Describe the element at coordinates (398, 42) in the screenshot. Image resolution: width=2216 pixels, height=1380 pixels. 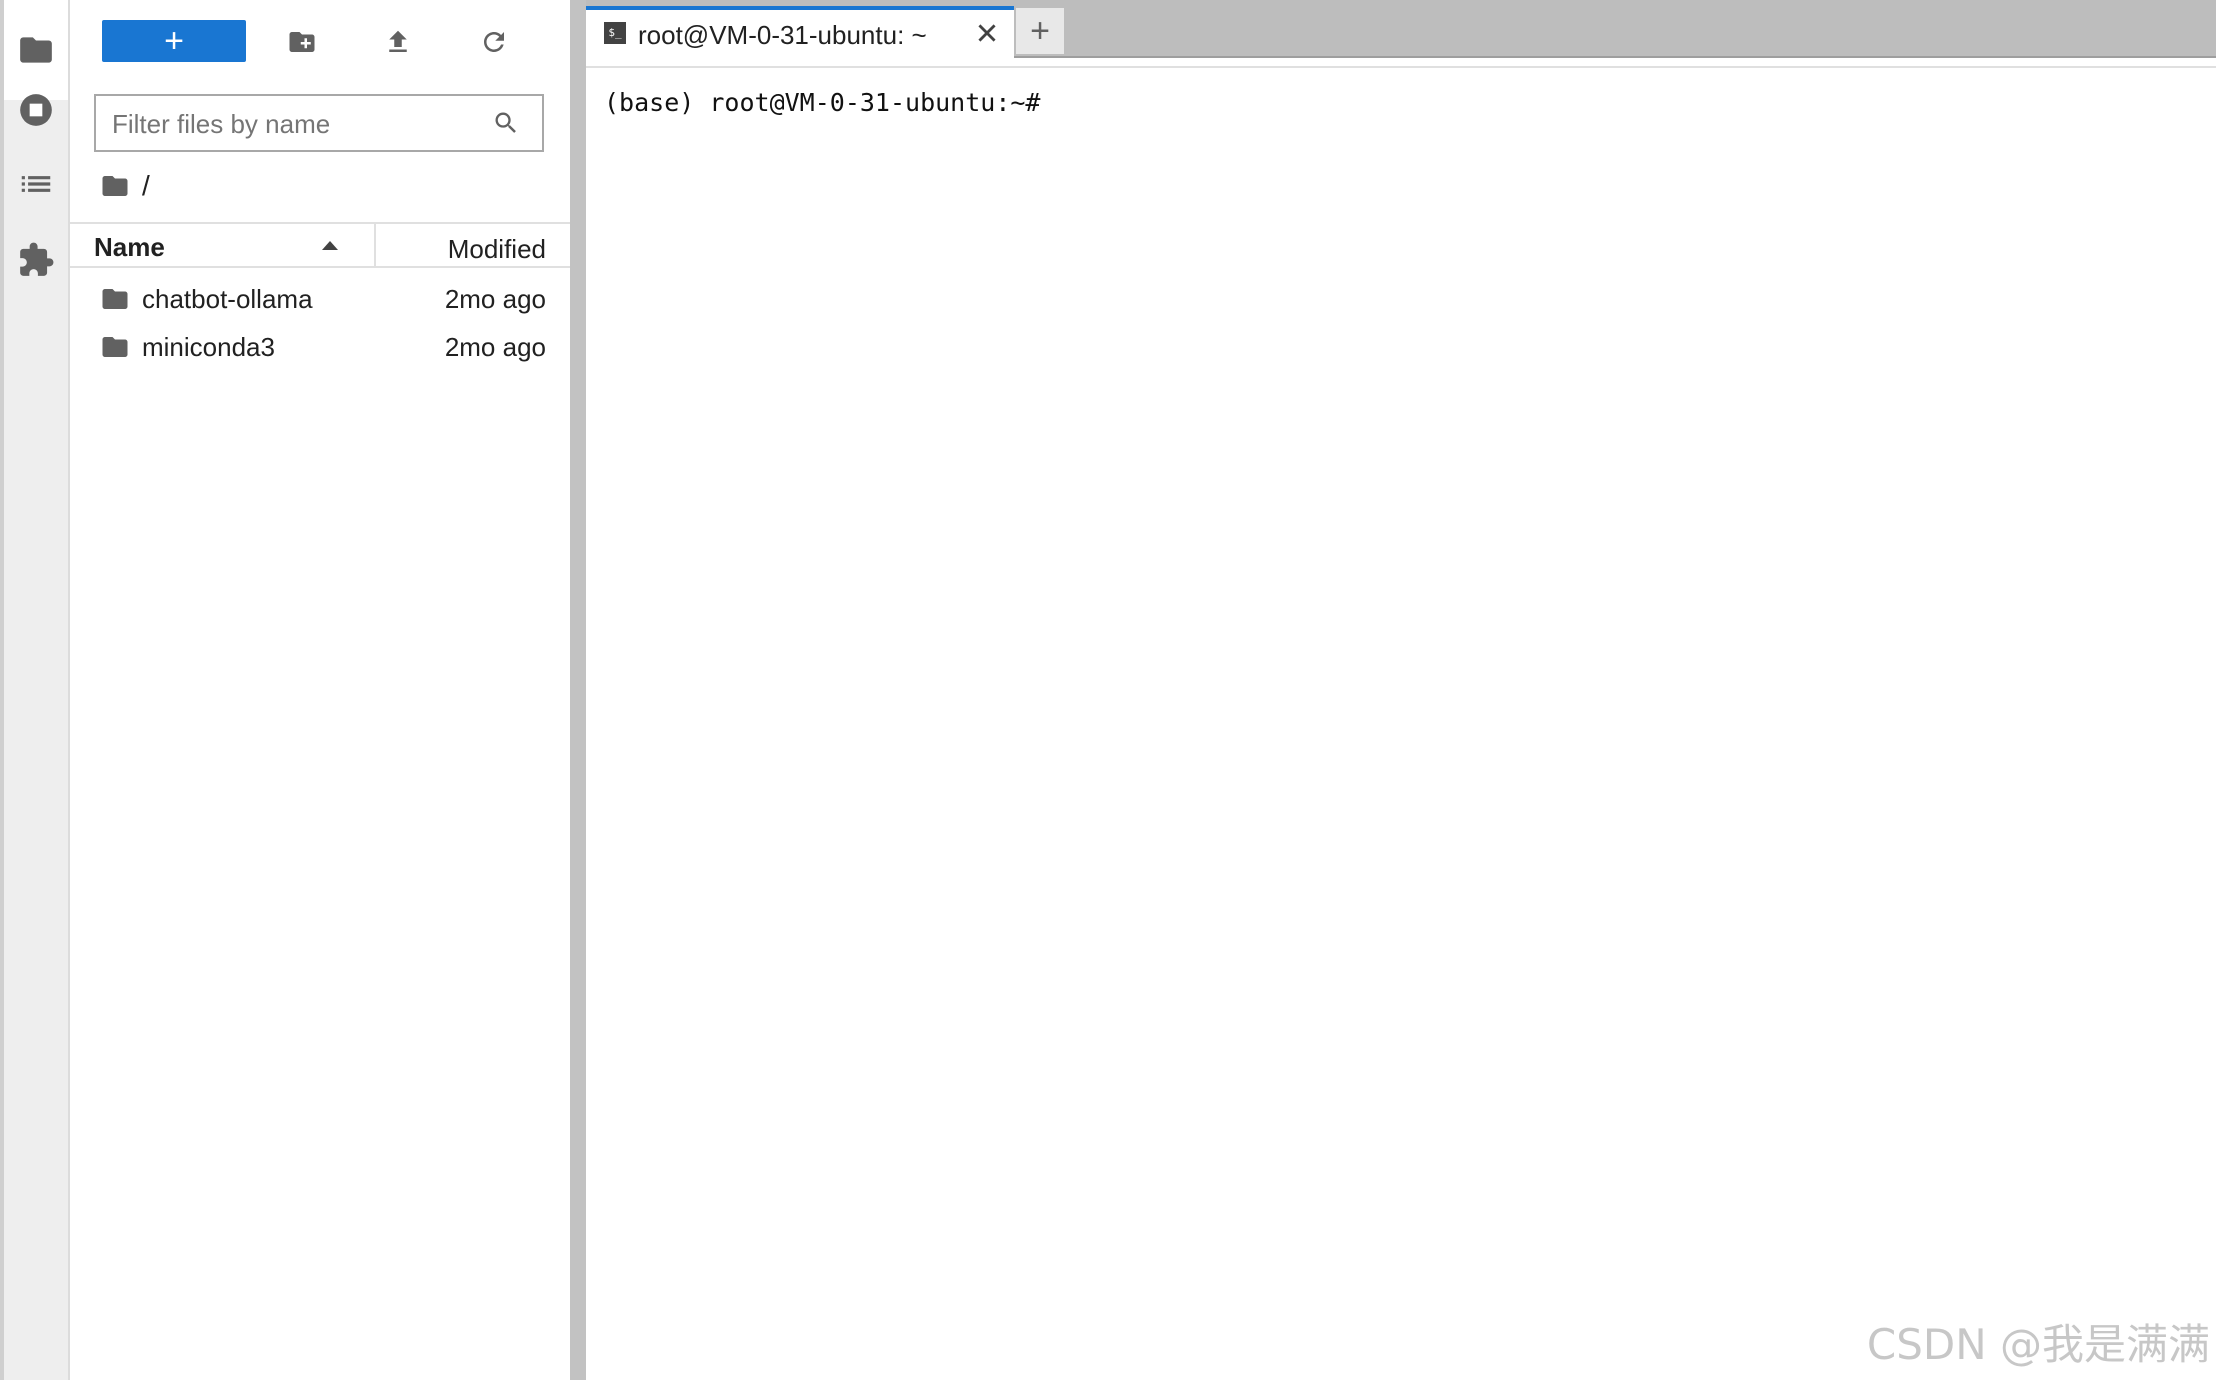
I see `upload-icon` at that location.